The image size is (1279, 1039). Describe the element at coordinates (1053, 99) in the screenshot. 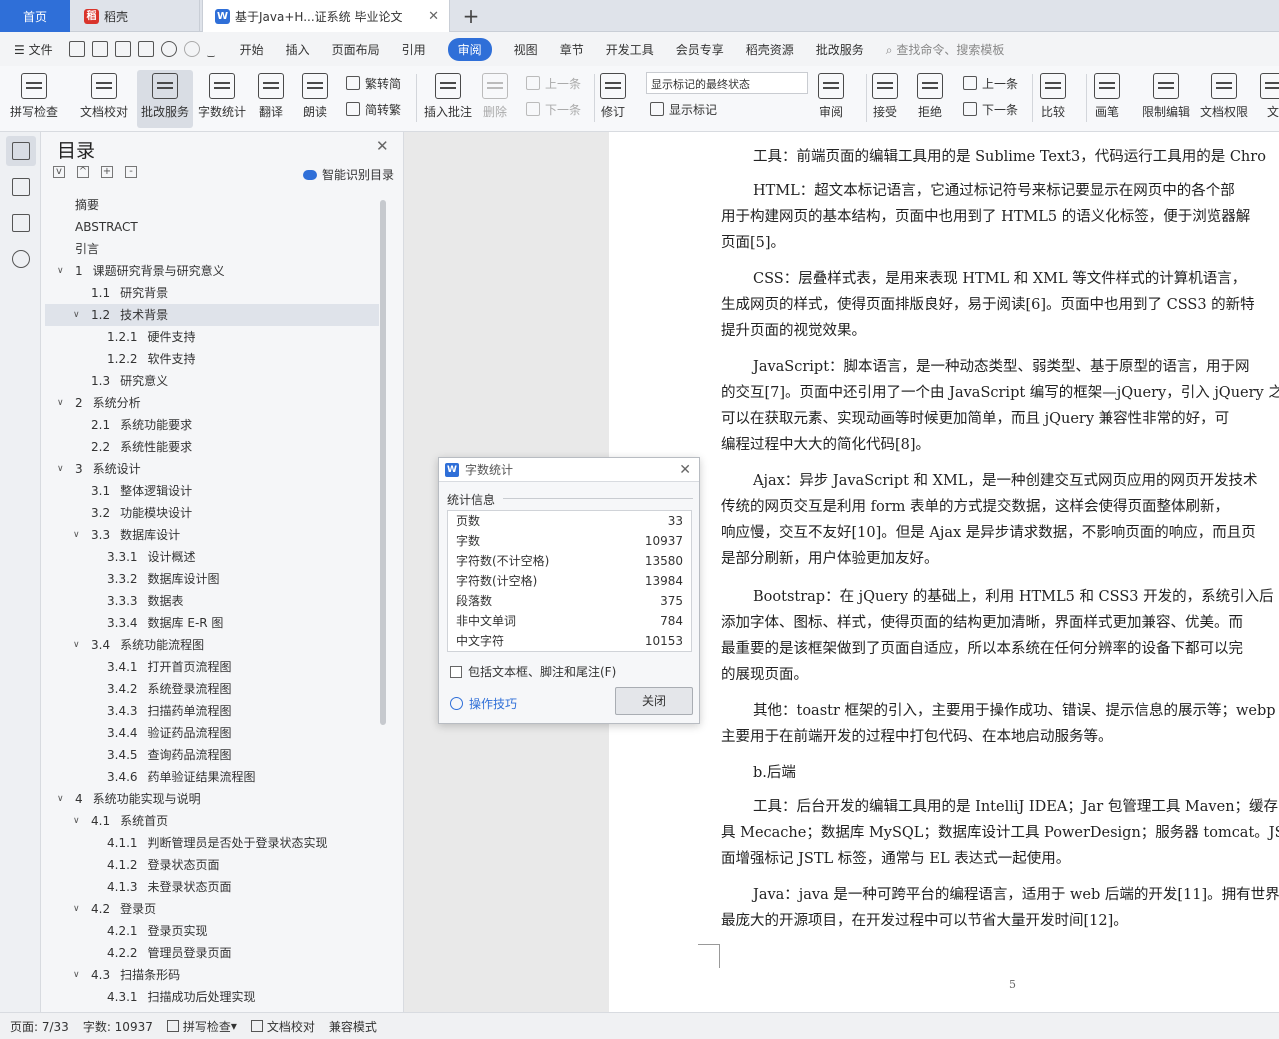

I see `compare-button: 比较` at that location.